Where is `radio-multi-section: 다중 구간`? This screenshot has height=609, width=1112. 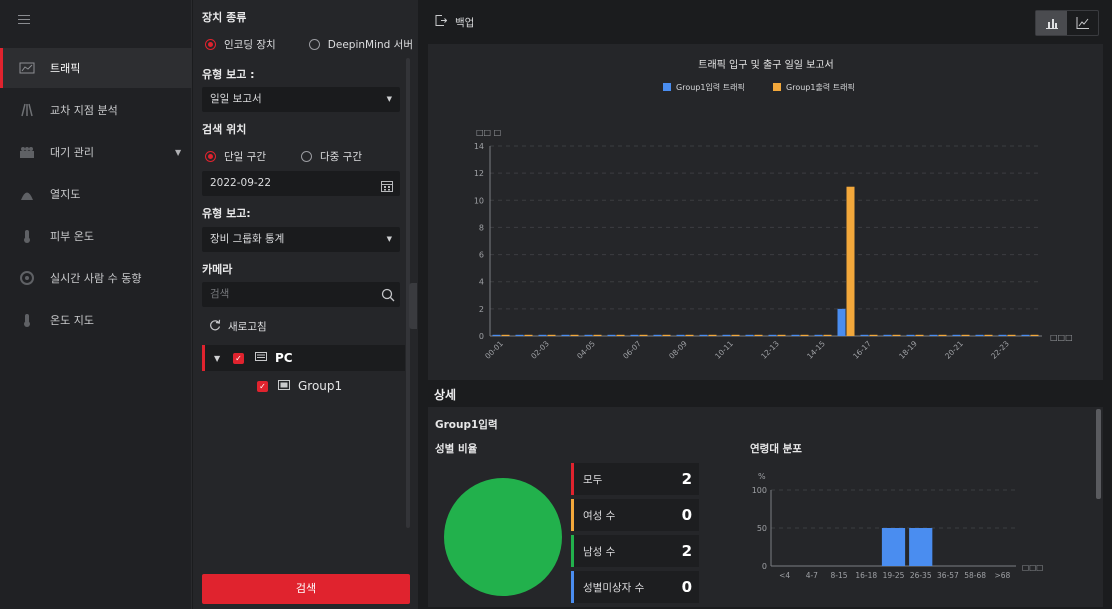
radio-multi-section: 다중 구간 is located at coordinates (331, 156).